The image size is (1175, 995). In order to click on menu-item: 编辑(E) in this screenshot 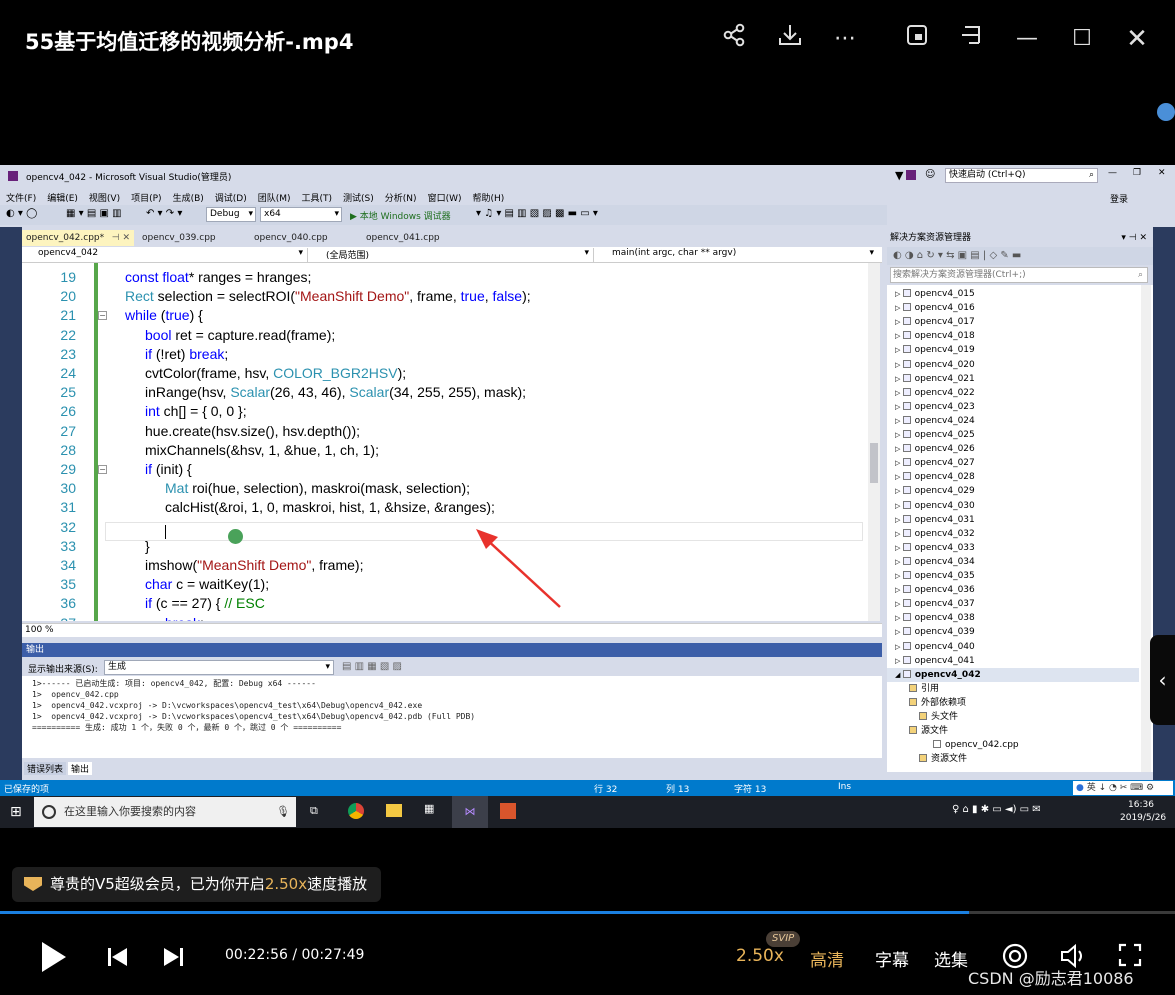, I will do `click(62, 197)`.